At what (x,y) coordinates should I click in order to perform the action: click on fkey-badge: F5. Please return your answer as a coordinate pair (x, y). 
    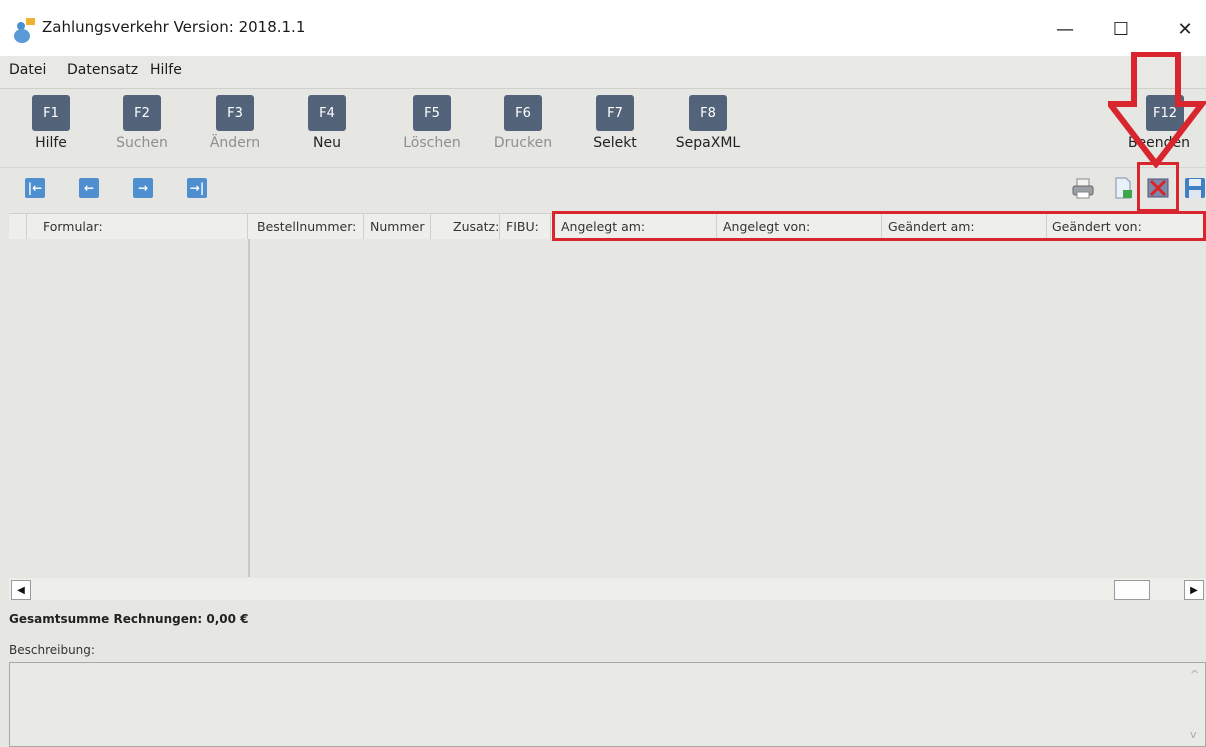
    Looking at the image, I should click on (432, 113).